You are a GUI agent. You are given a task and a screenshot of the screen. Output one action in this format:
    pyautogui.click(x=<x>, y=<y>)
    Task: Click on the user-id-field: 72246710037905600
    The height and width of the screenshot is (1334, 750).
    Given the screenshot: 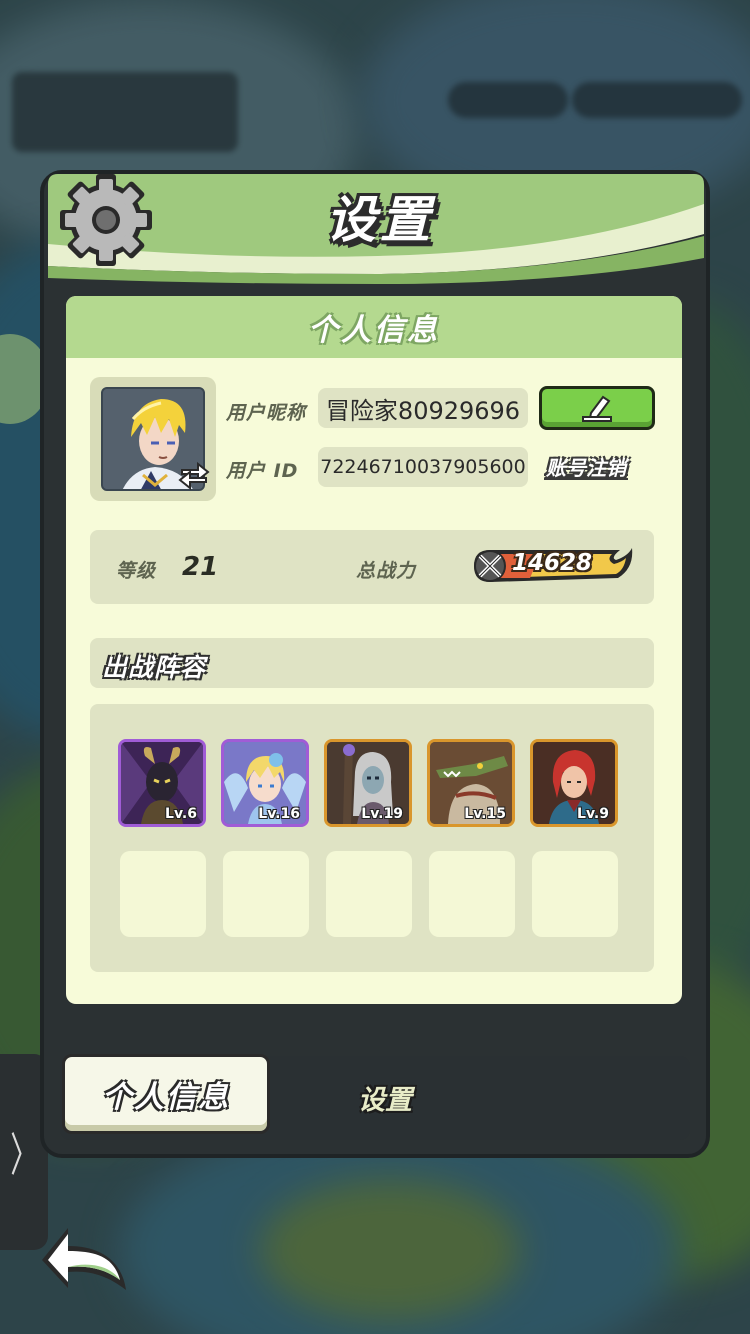 What is the action you would take?
    pyautogui.click(x=423, y=467)
    